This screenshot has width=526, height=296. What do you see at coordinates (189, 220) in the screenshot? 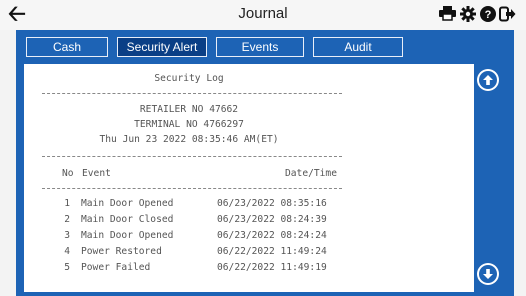
I see `table-row: 2 Main Door Closed 06/23/2022 08:24:39` at bounding box center [189, 220].